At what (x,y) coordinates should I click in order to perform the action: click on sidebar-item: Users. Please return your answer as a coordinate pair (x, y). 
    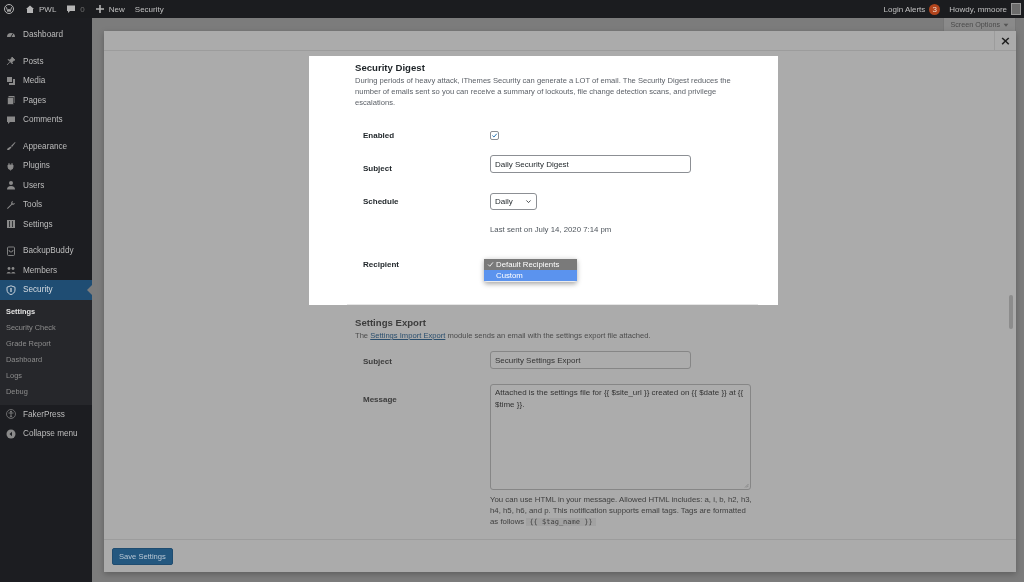
    Looking at the image, I should click on (46, 185).